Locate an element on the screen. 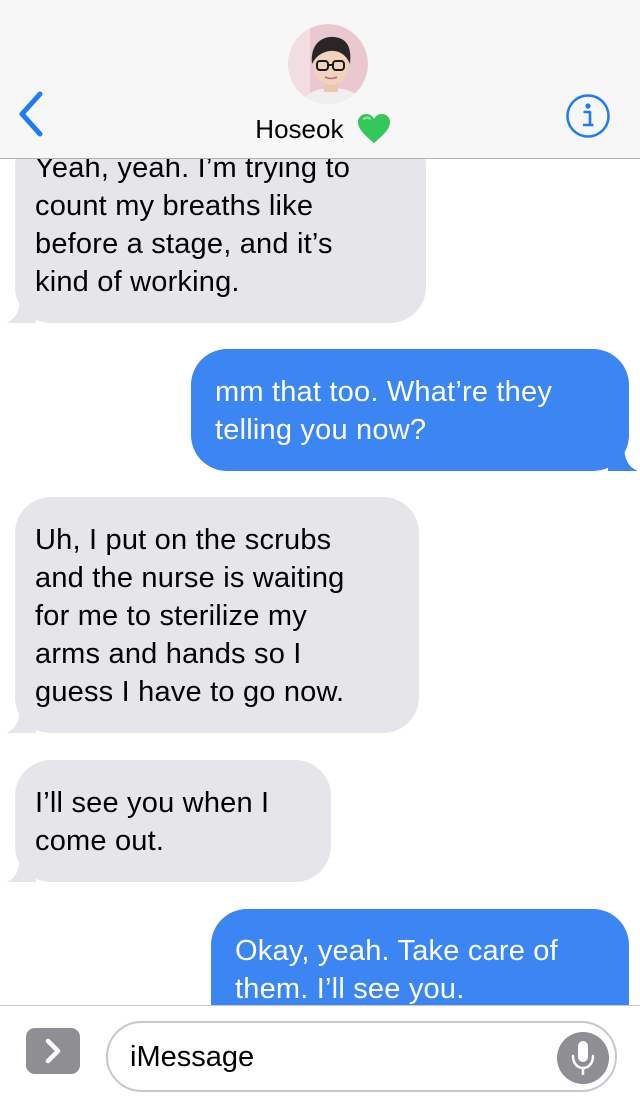 This screenshot has height=1098, width=640. contact-title: Hoseok is located at coordinates (320, 128).